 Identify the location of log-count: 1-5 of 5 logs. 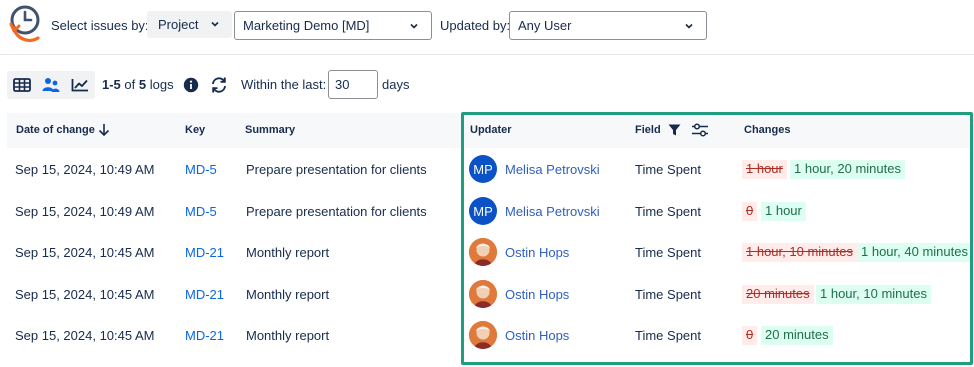
(138, 84).